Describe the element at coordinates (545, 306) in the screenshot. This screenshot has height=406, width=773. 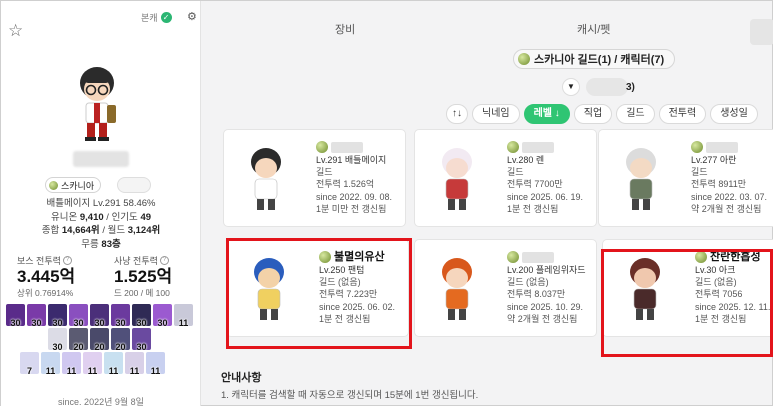
I see `card-since: since 2025. 10. 29.` at that location.